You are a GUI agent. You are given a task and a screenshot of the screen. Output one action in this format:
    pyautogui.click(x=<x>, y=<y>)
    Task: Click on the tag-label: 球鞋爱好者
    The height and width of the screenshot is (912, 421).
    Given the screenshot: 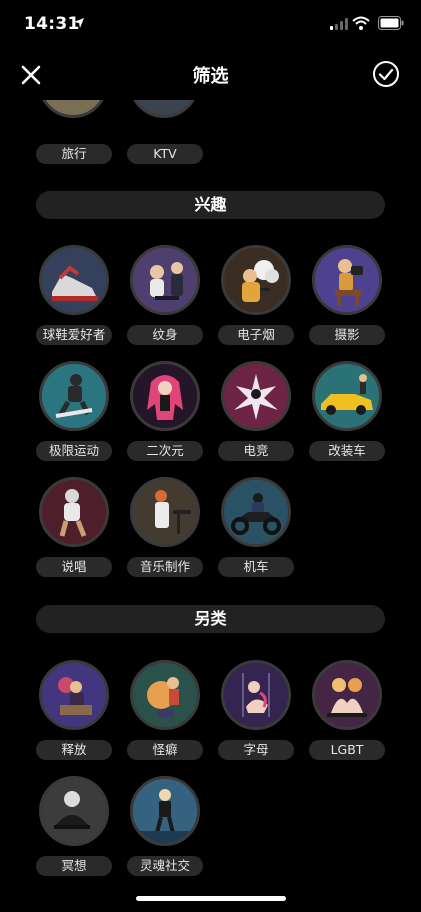 What is the action you would take?
    pyautogui.click(x=74, y=335)
    